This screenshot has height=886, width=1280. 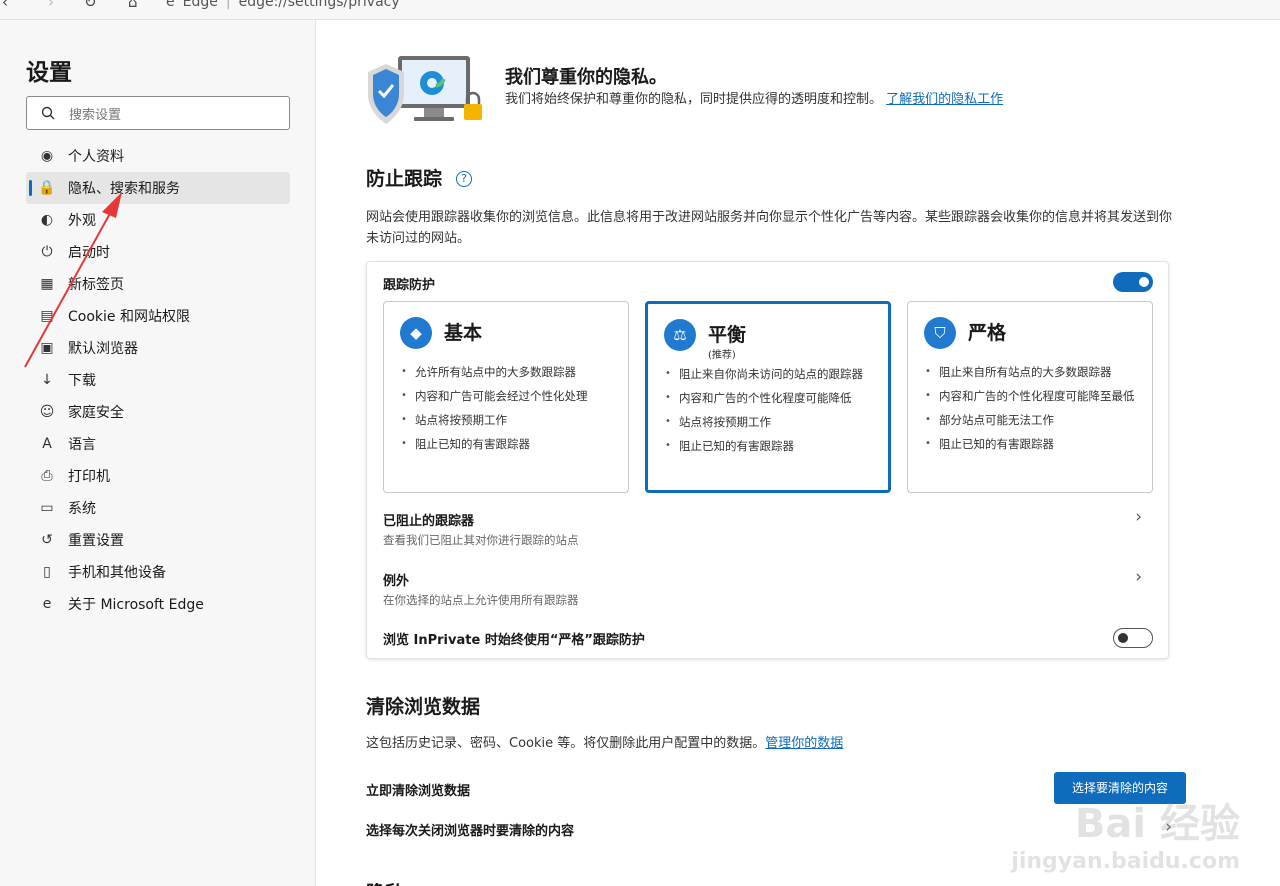 I want to click on settings-title: 设置, so click(x=49, y=73).